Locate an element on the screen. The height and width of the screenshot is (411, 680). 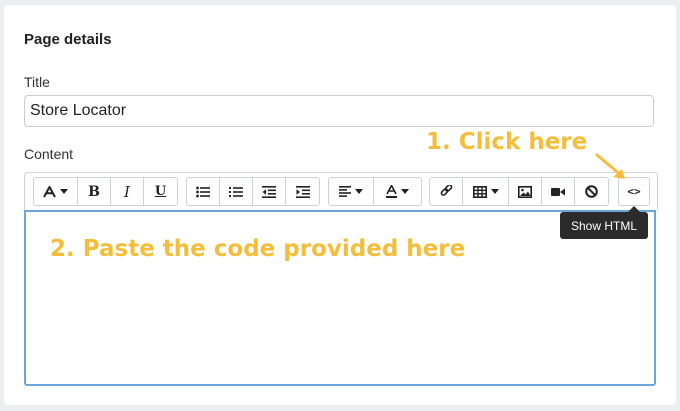
underline-button: U is located at coordinates (160, 191).